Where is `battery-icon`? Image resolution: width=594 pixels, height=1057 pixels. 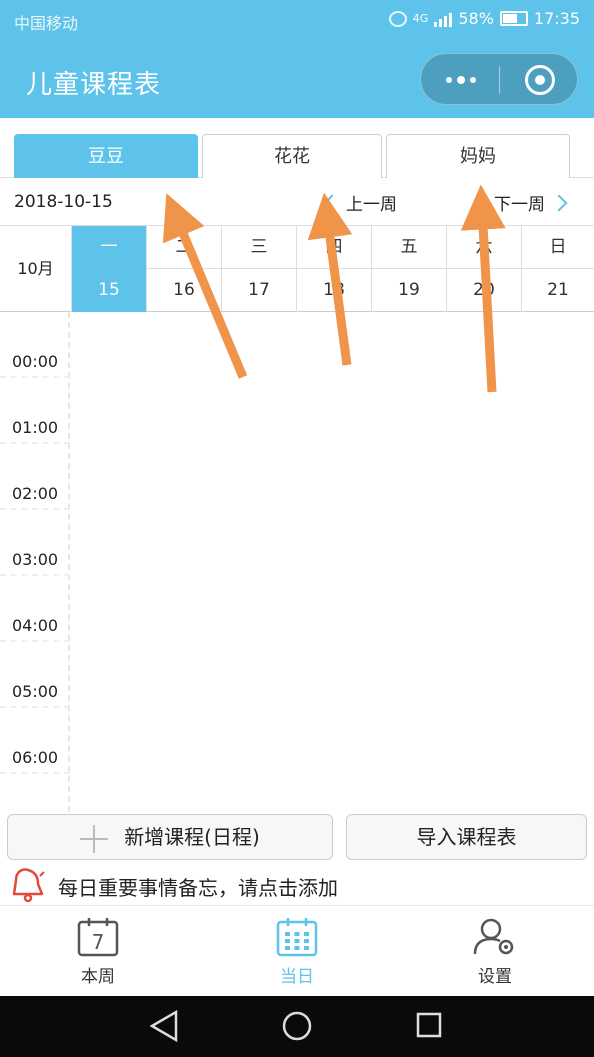 battery-icon is located at coordinates (513, 18).